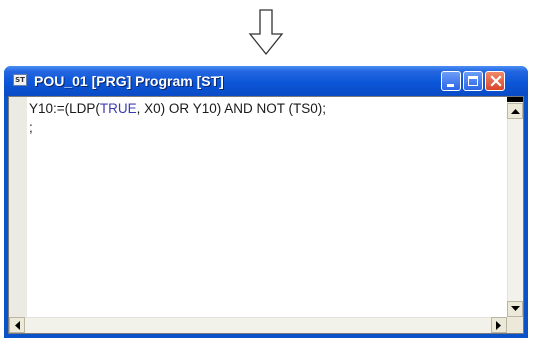  Describe the element at coordinates (20, 80) in the screenshot. I see `st-app-icon: ST` at that location.